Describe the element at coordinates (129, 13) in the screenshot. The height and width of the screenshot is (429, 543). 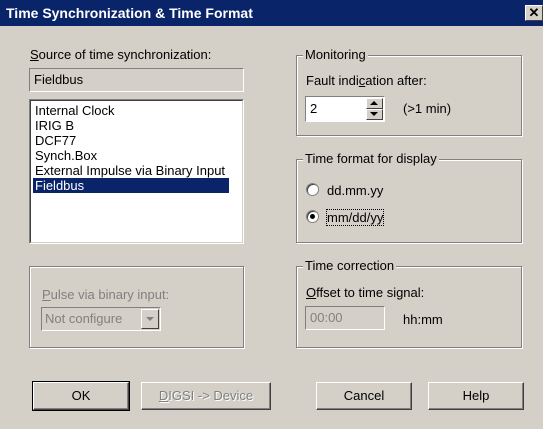
I see `window-title: Time Synchronization & Time Format` at that location.